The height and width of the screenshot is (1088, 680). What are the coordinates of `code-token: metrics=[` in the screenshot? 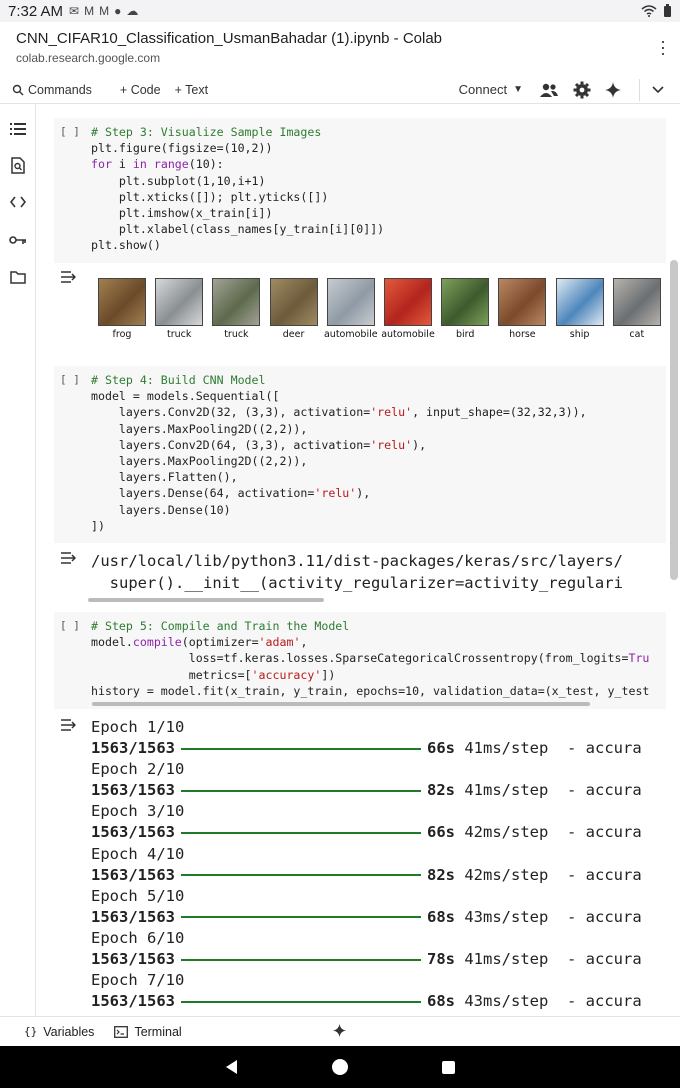 It's located at (171, 674).